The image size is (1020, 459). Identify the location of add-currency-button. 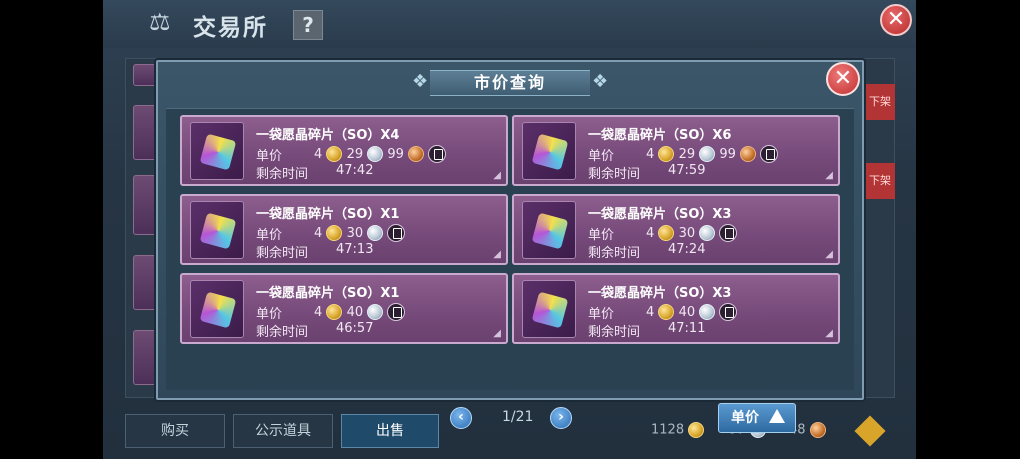
(870, 431).